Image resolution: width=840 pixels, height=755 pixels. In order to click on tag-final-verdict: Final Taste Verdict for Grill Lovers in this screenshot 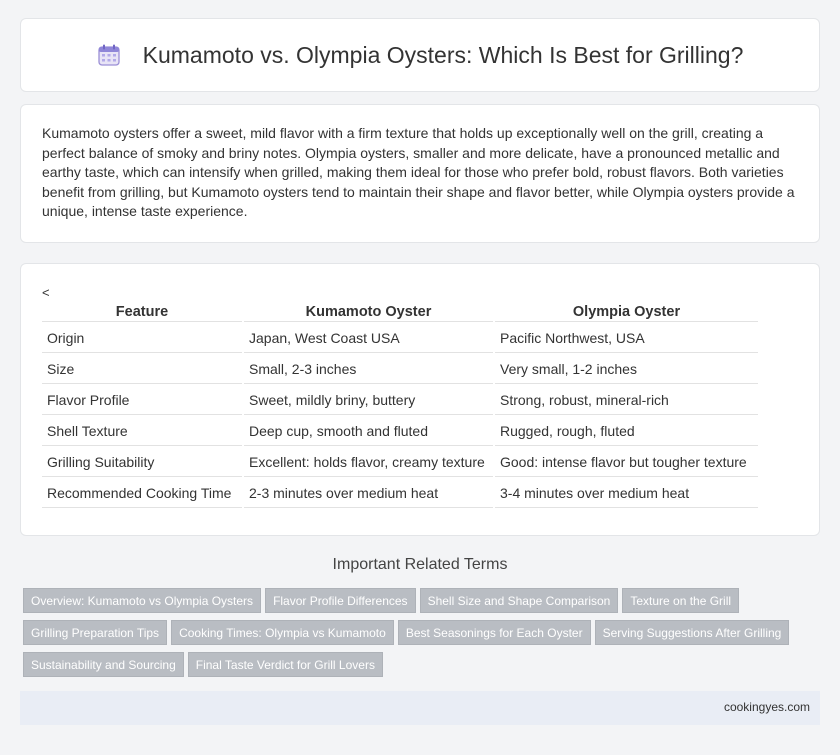, I will do `click(285, 664)`.